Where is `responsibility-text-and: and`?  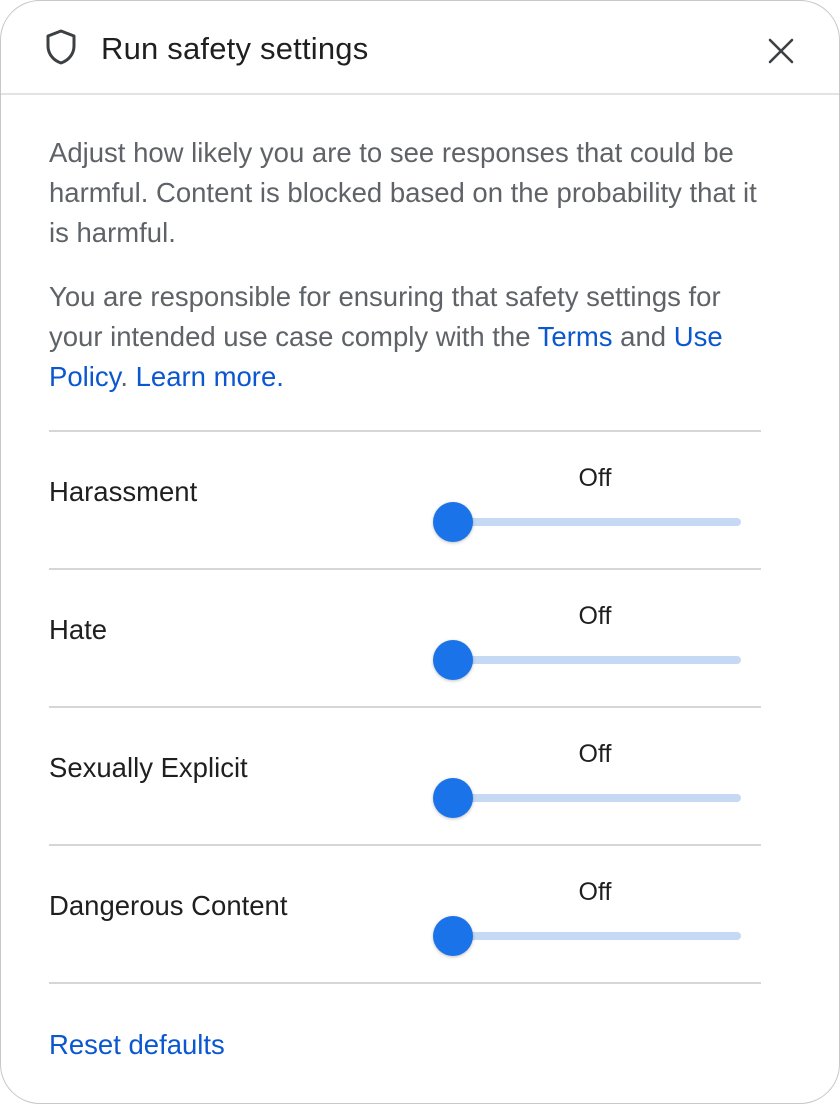 responsibility-text-and: and is located at coordinates (643, 336).